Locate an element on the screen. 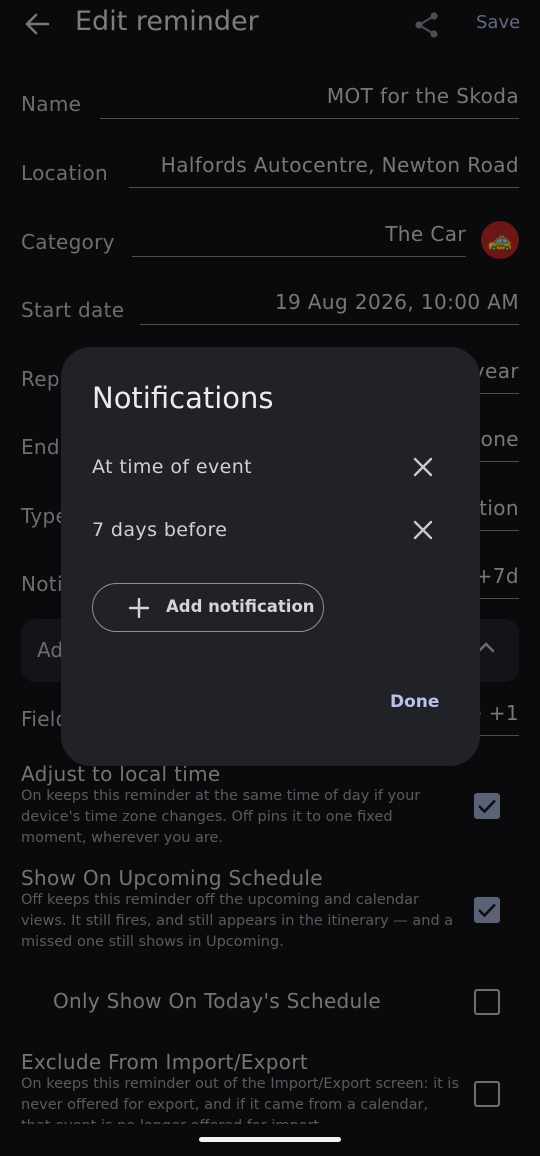  add-notification-button: Add notification is located at coordinates (208, 607).